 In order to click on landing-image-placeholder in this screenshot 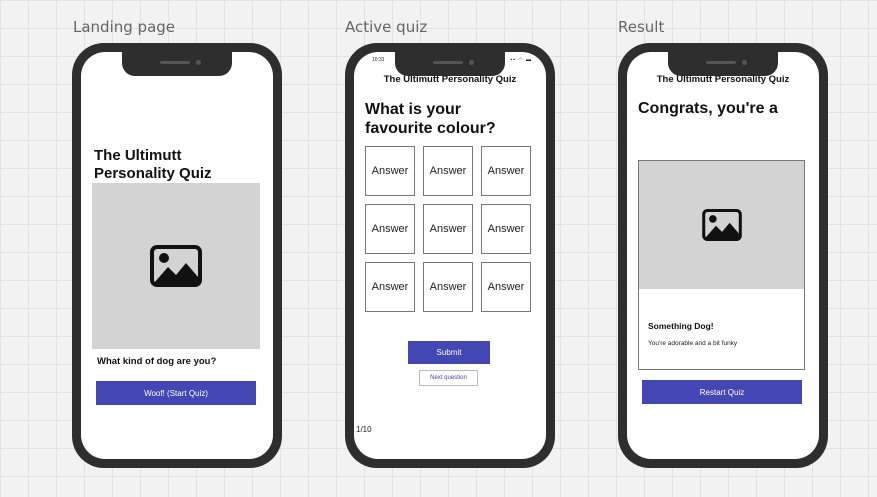, I will do `click(176, 266)`.